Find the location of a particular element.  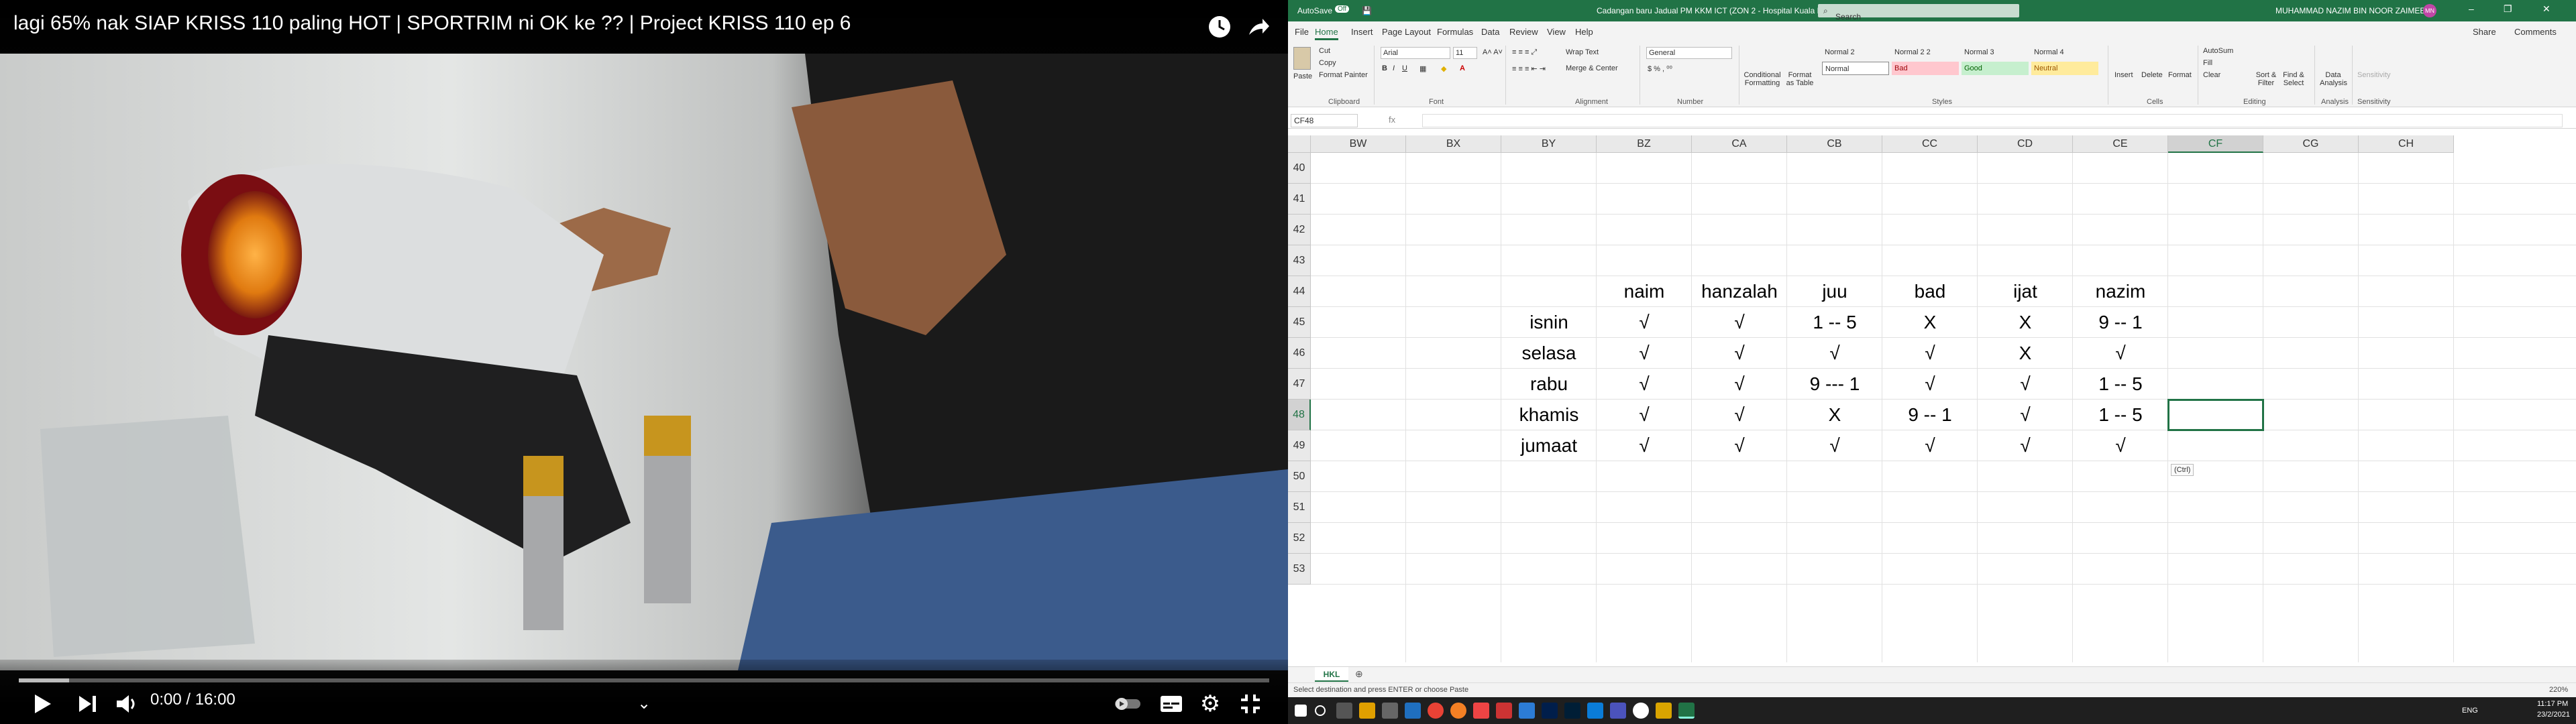

clock-icon is located at coordinates (1219, 27).